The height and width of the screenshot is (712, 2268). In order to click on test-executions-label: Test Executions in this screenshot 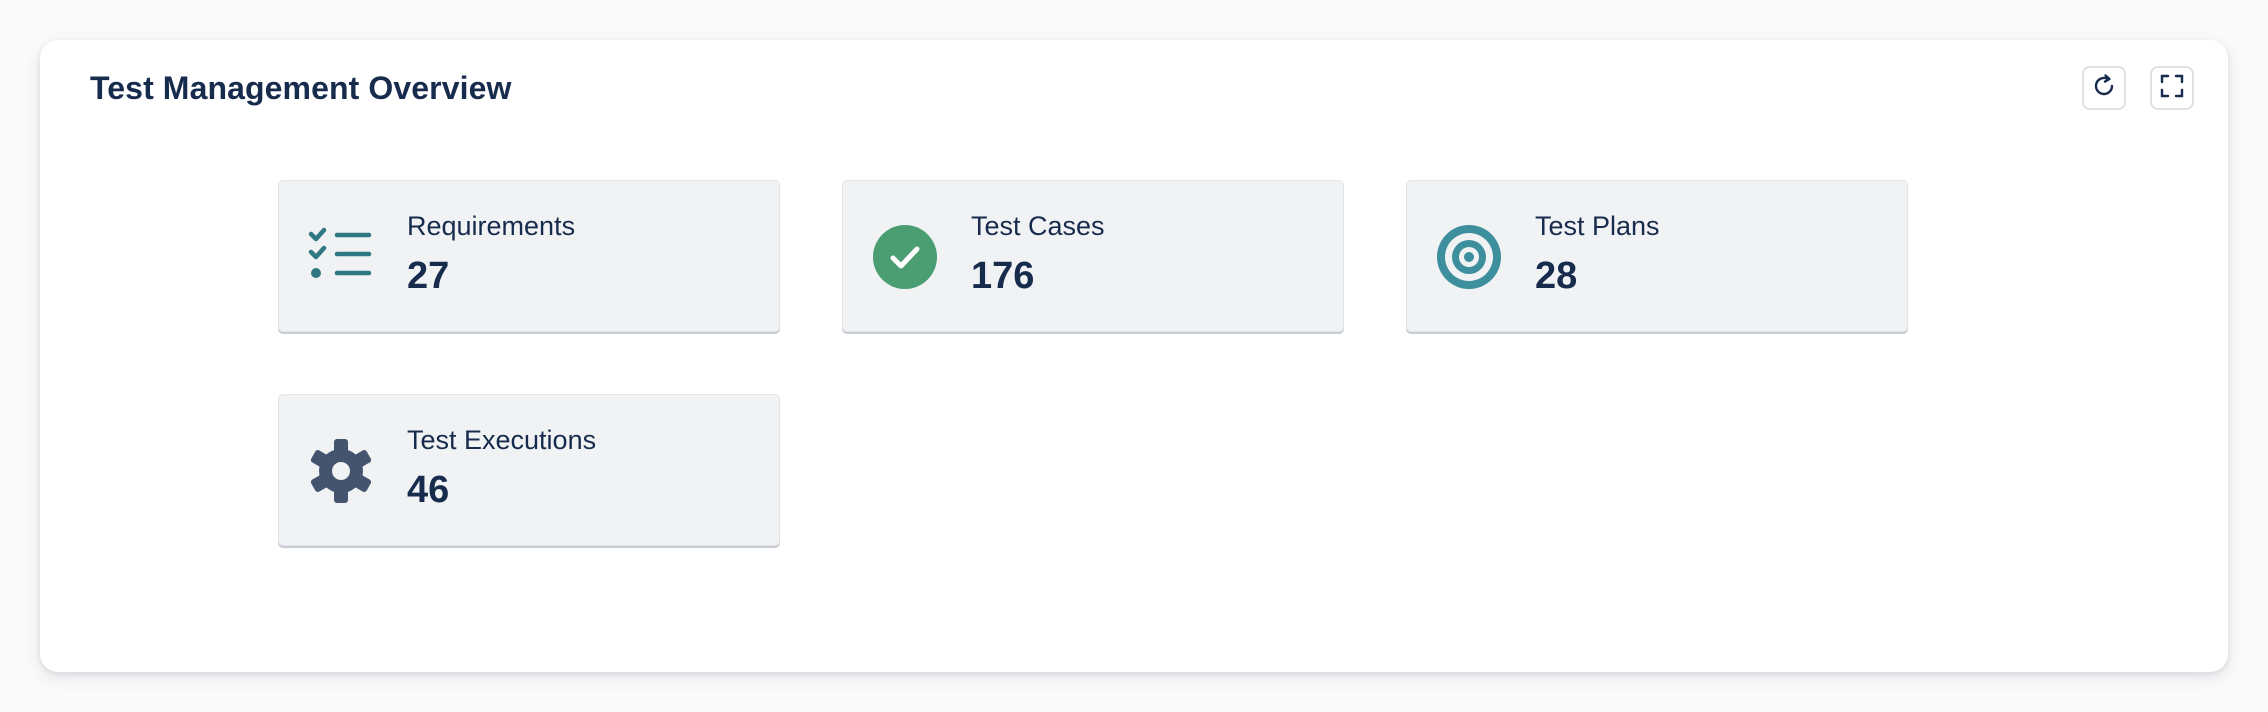, I will do `click(502, 440)`.